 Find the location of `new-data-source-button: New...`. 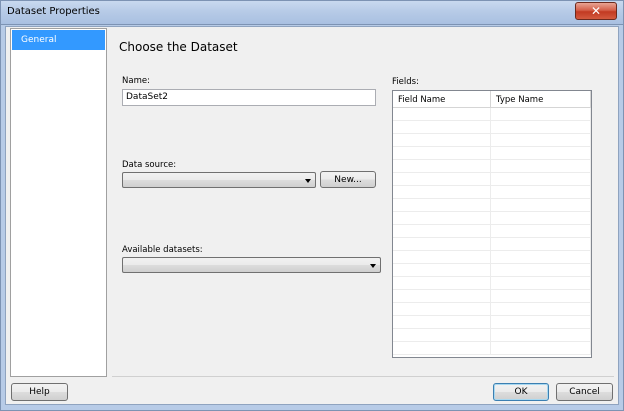

new-data-source-button: New... is located at coordinates (348, 179).